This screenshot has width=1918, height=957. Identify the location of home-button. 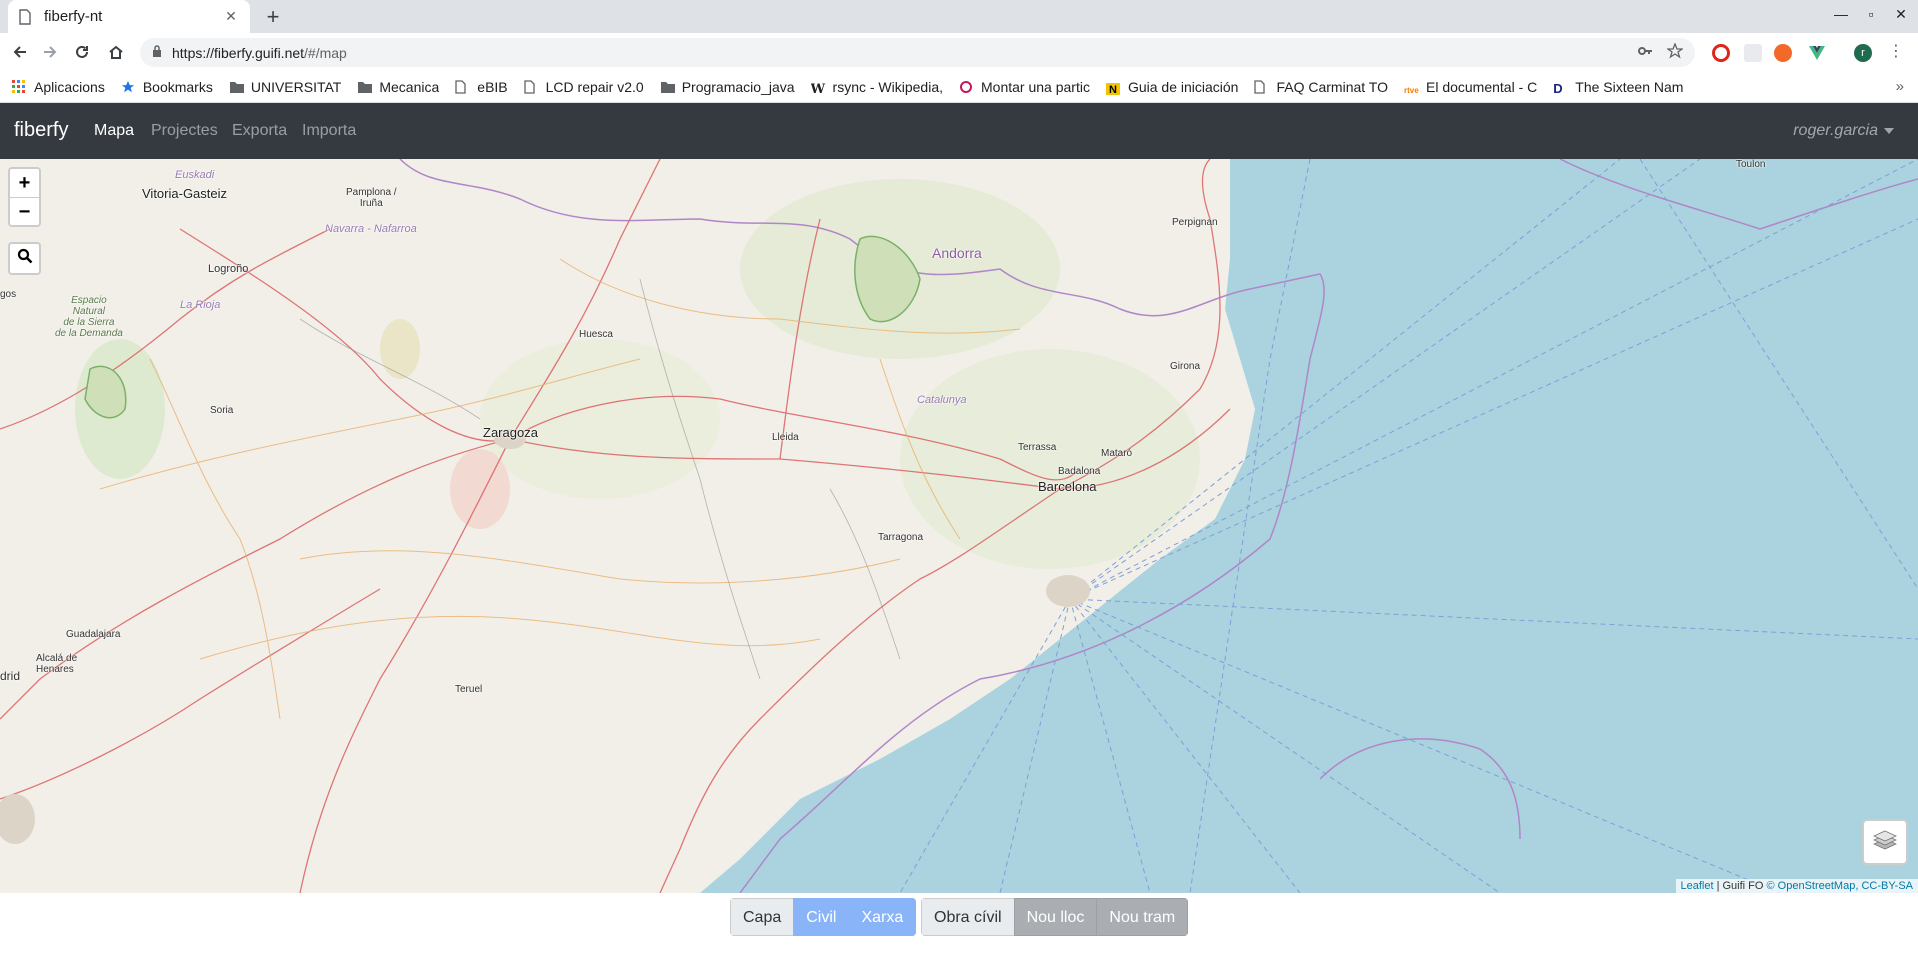
(116, 52).